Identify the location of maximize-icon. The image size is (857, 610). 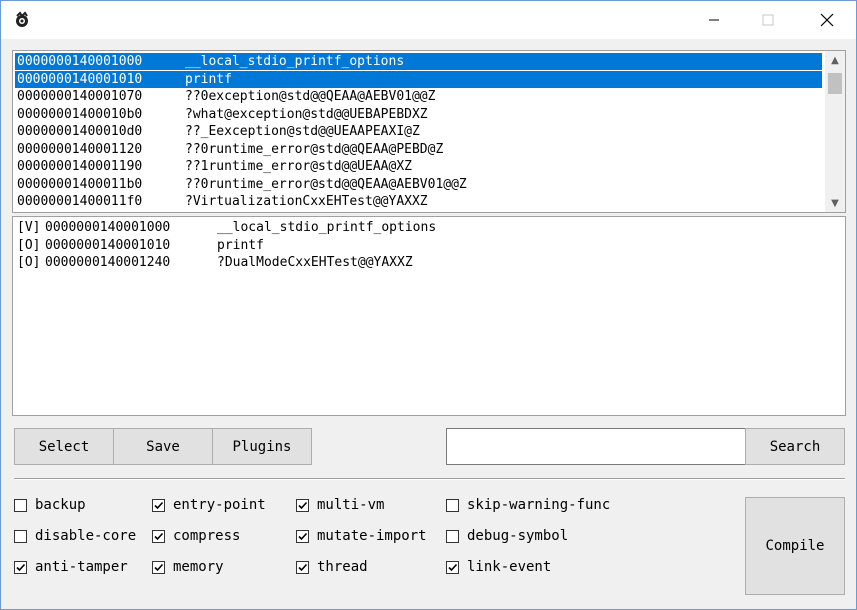
(768, 20).